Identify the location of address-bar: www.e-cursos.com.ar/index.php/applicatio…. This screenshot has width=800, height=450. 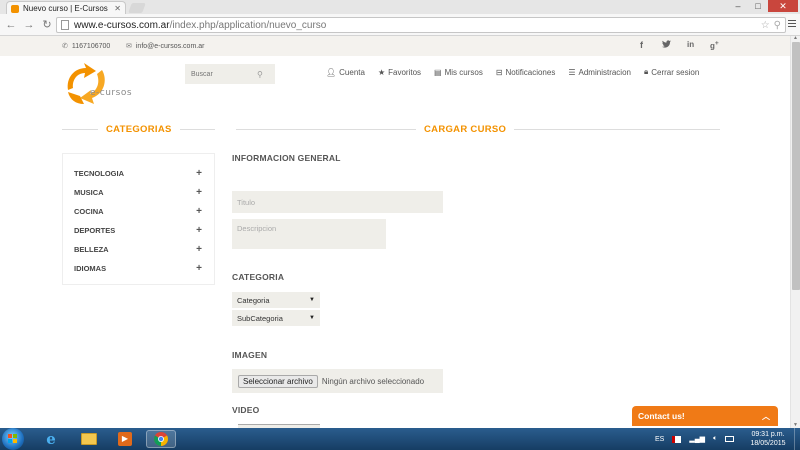
(421, 25).